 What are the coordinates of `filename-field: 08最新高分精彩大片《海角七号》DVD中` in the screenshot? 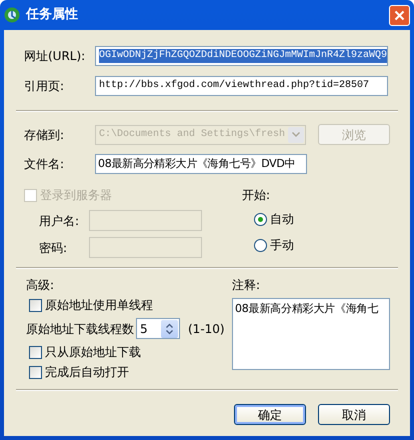 It's located at (201, 164).